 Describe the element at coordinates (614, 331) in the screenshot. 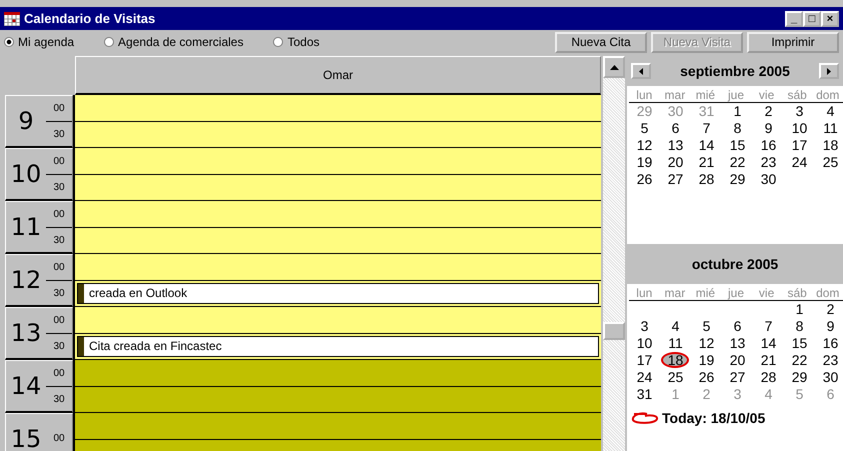

I see `scroll-thumb` at that location.